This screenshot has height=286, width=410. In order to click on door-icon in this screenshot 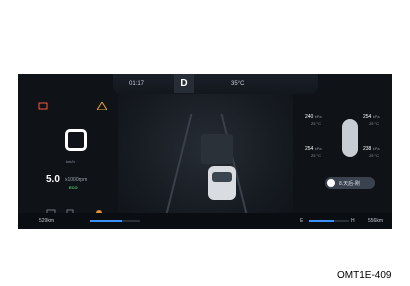, I will do `click(70, 210)`.